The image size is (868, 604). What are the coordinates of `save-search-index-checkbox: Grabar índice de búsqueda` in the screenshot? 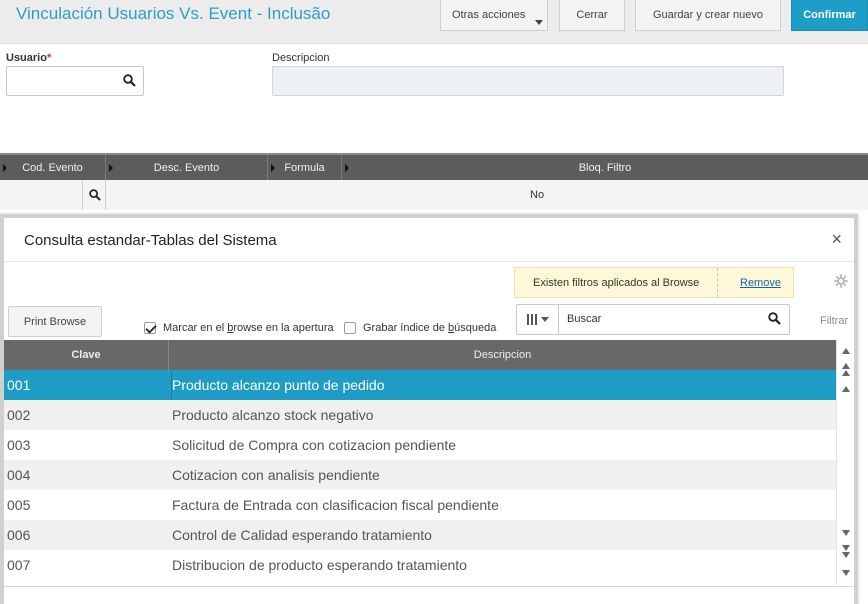 It's located at (420, 328).